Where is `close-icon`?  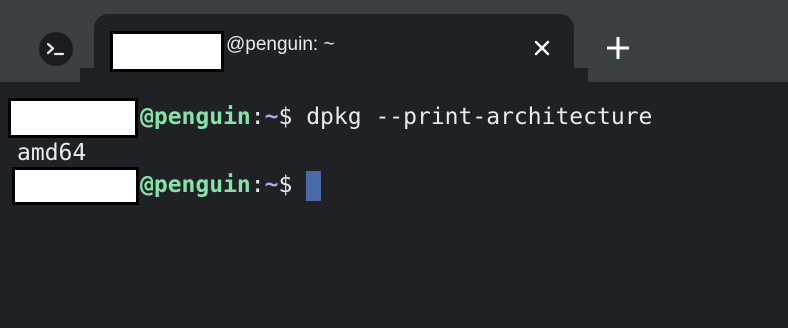
close-icon is located at coordinates (542, 48).